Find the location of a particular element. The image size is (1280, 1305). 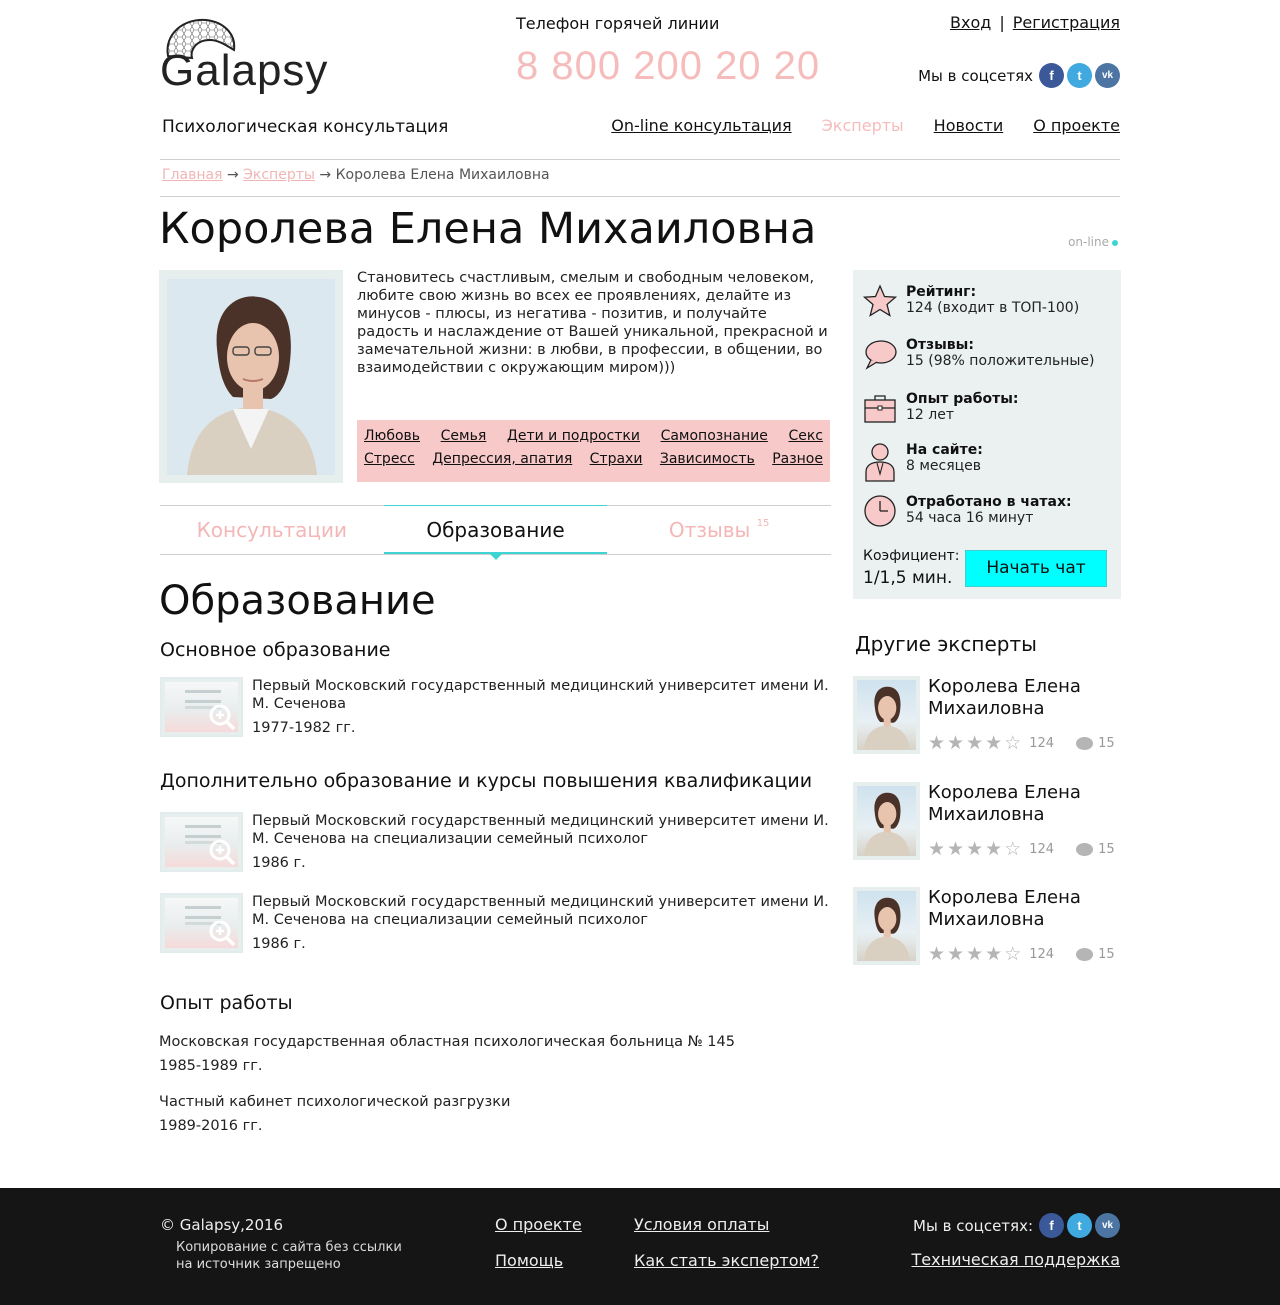

auth-links: Вход | Регистрация is located at coordinates (1035, 22).